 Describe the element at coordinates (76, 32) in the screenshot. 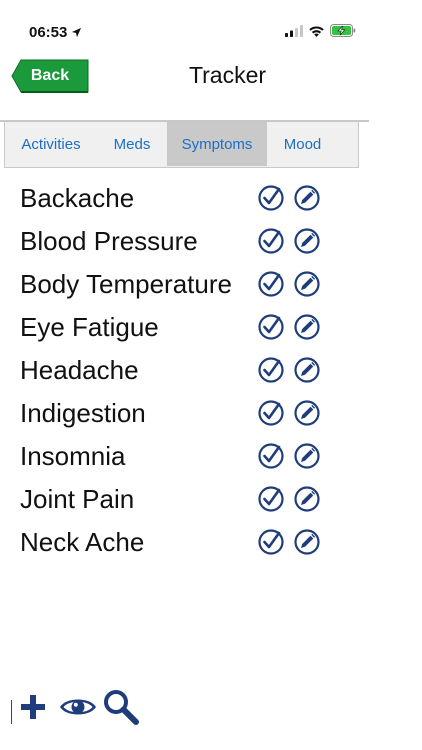

I see `location-arrow-icon` at that location.